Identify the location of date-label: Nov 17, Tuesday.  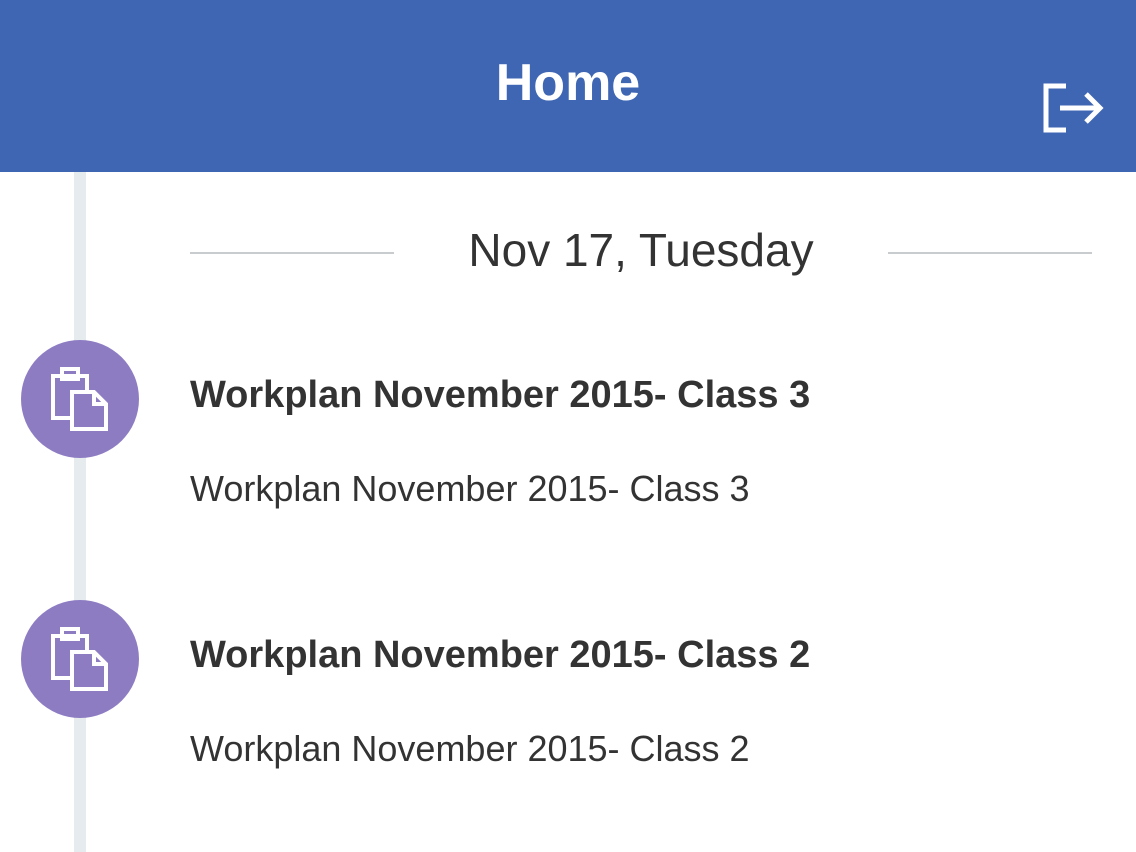
(641, 250).